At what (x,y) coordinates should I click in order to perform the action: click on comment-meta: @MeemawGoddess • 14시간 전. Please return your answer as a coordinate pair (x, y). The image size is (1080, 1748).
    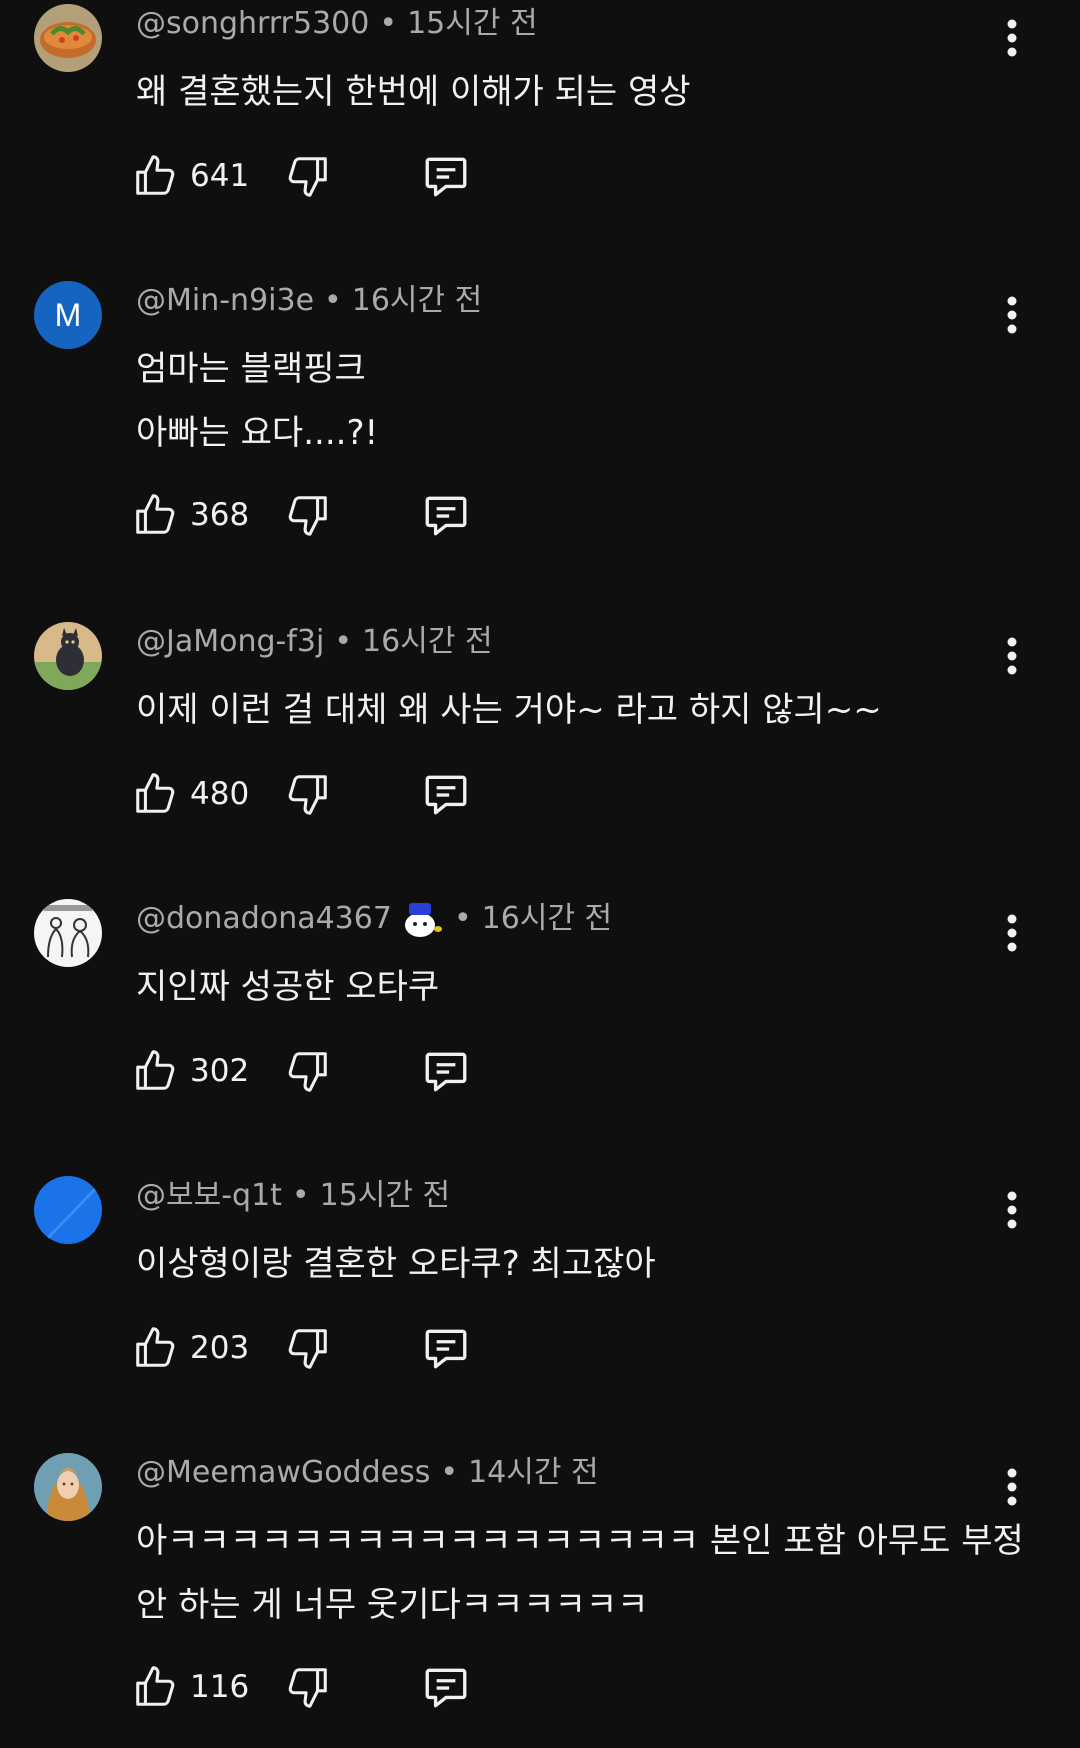
    Looking at the image, I should click on (367, 1473).